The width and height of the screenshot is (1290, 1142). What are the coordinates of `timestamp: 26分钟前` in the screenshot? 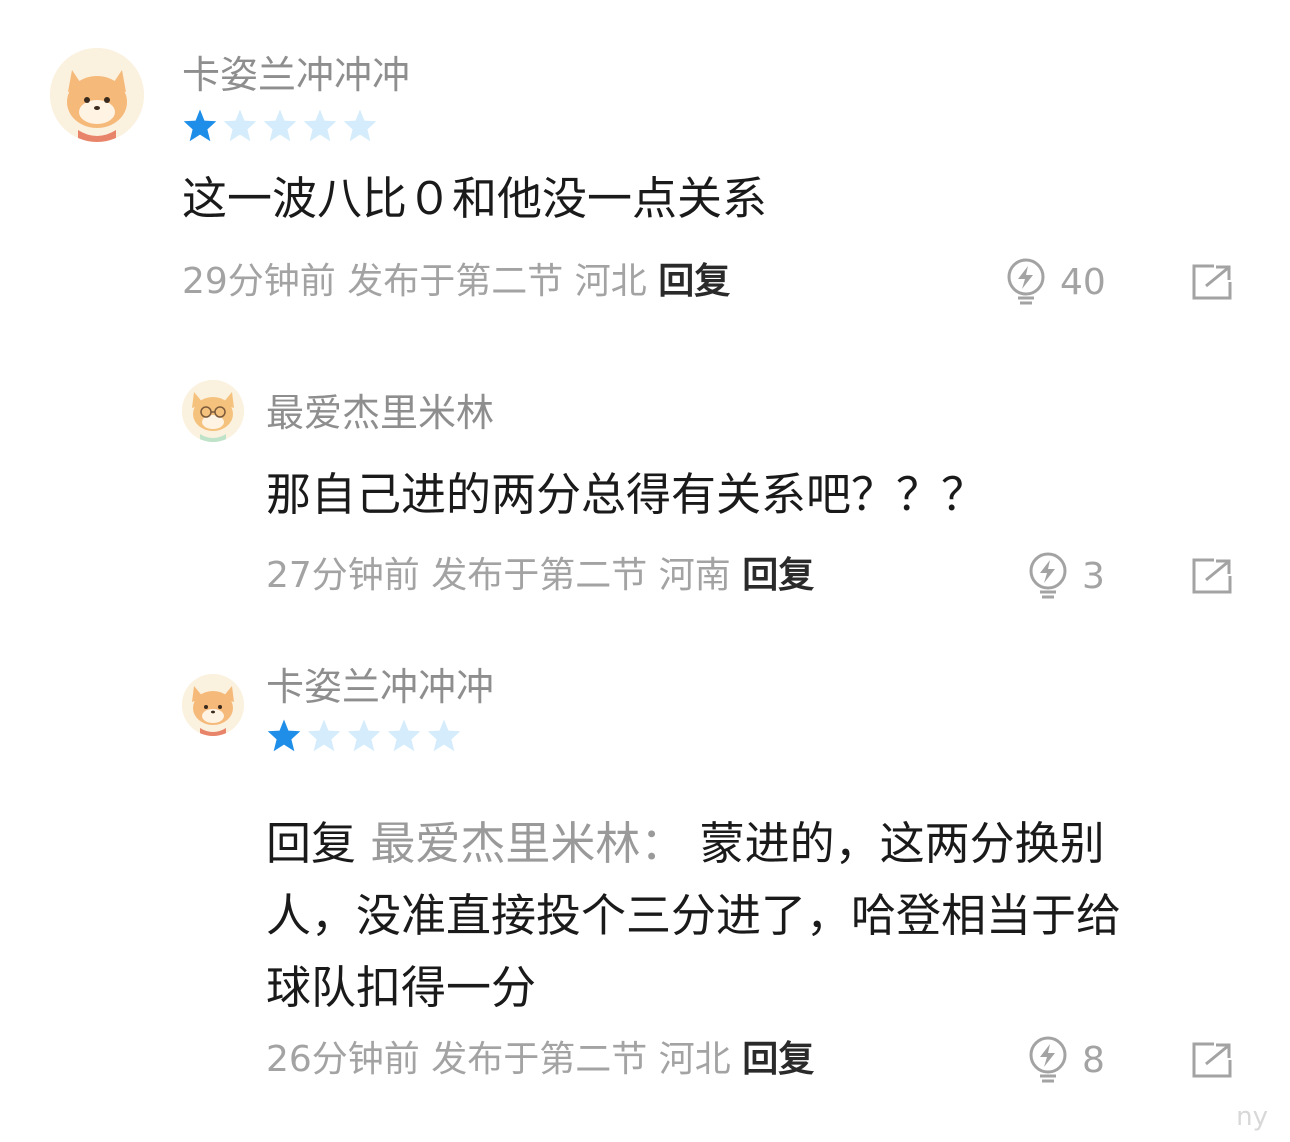 It's located at (343, 1059).